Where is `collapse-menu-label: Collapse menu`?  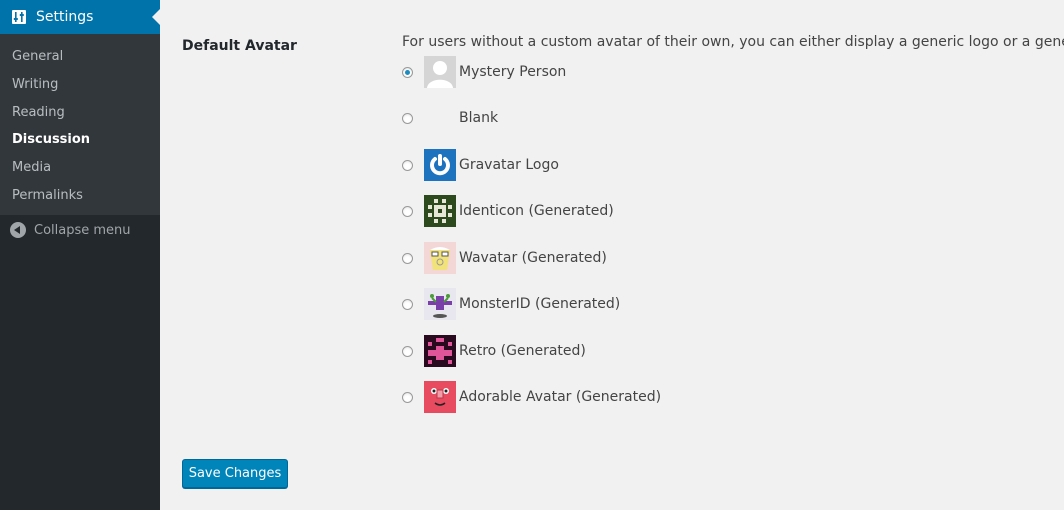 collapse-menu-label: Collapse menu is located at coordinates (82, 230).